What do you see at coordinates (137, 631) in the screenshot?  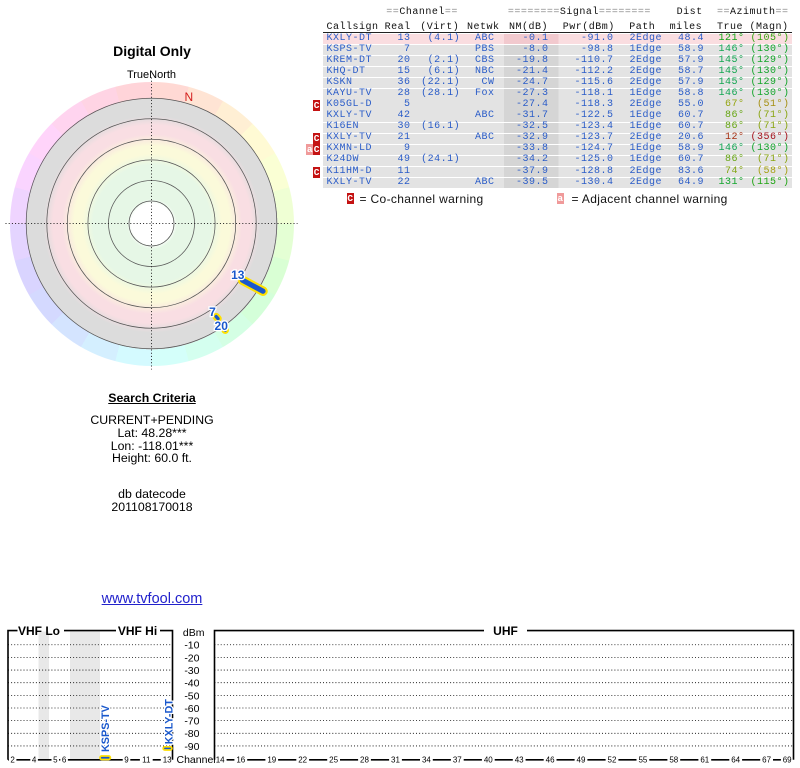 I see `svg-text: VHF Hi` at bounding box center [137, 631].